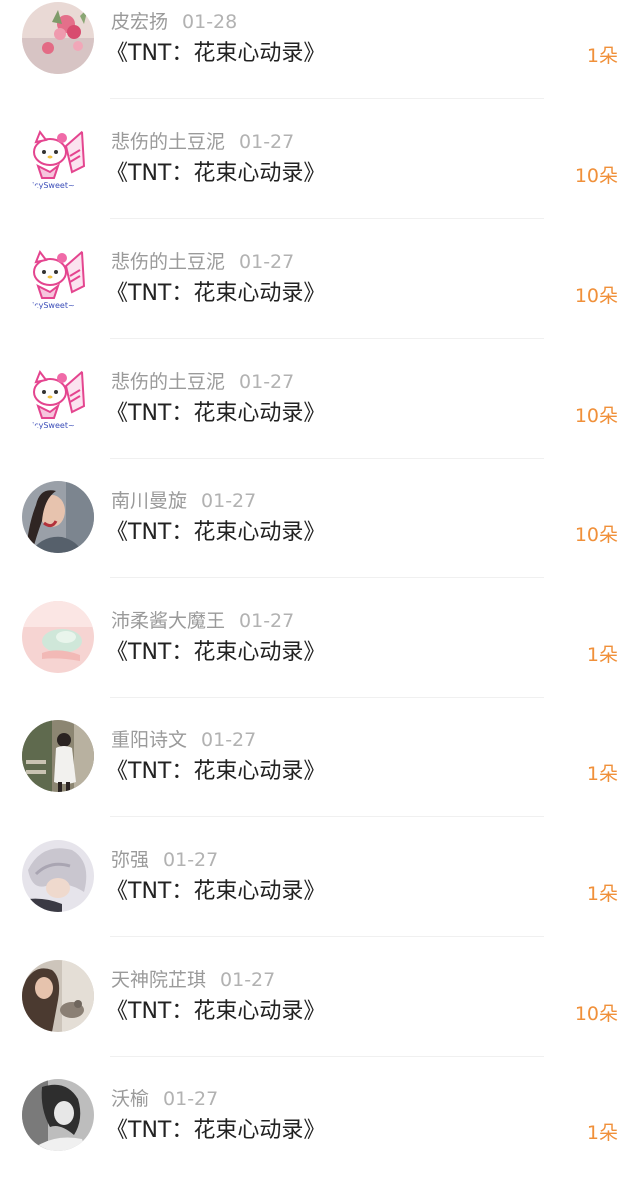  Describe the element at coordinates (140, 22) in the screenshot. I see `sender-name: 皮宏扬` at that location.